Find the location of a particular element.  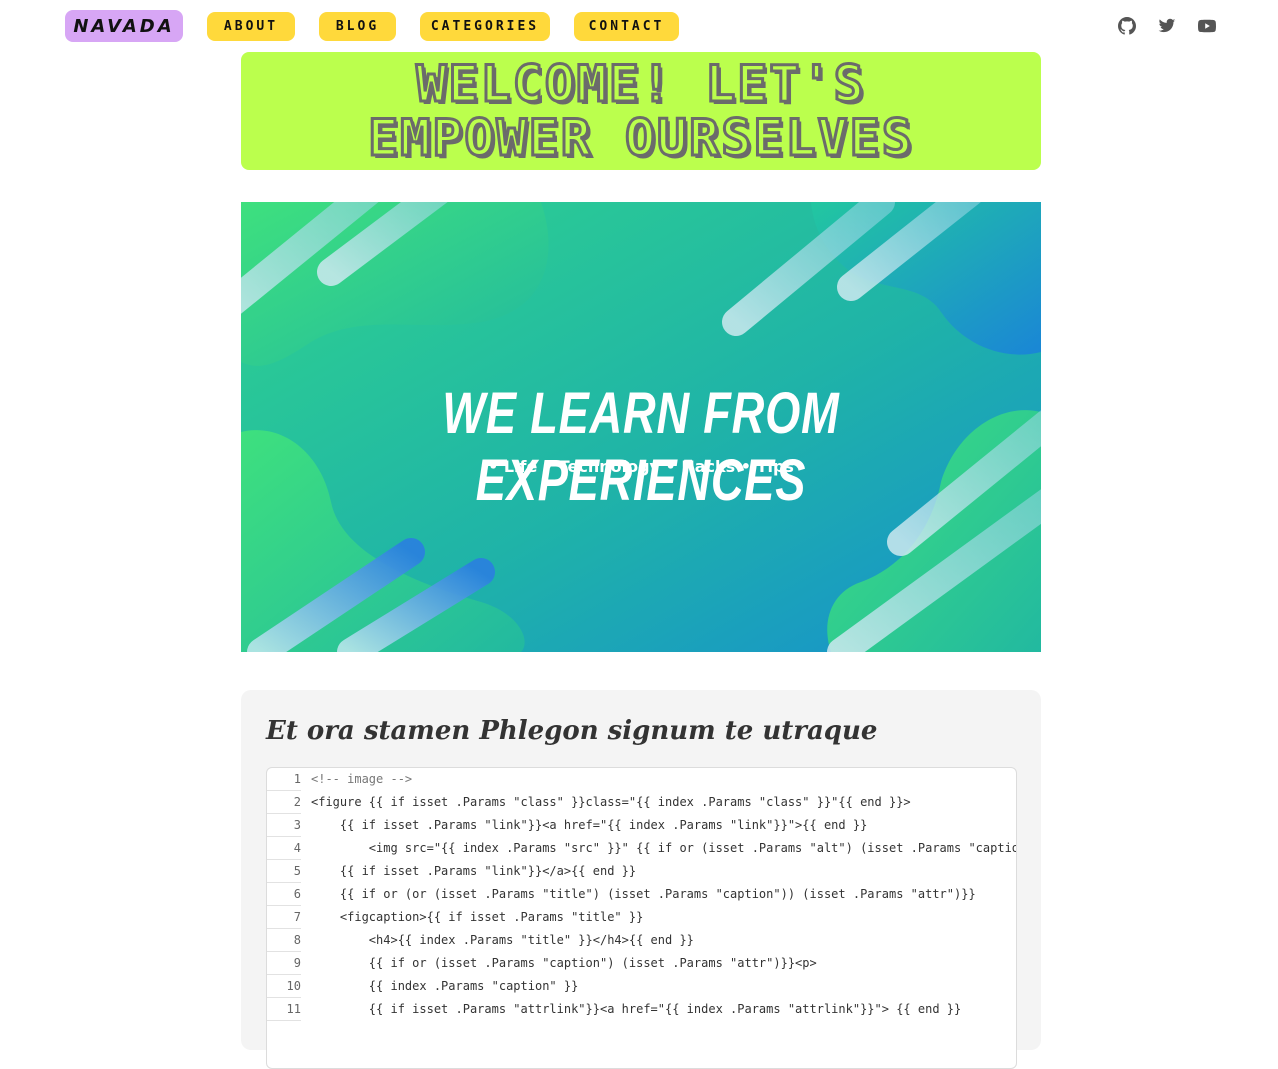

line-number: 7 is located at coordinates (284, 917).